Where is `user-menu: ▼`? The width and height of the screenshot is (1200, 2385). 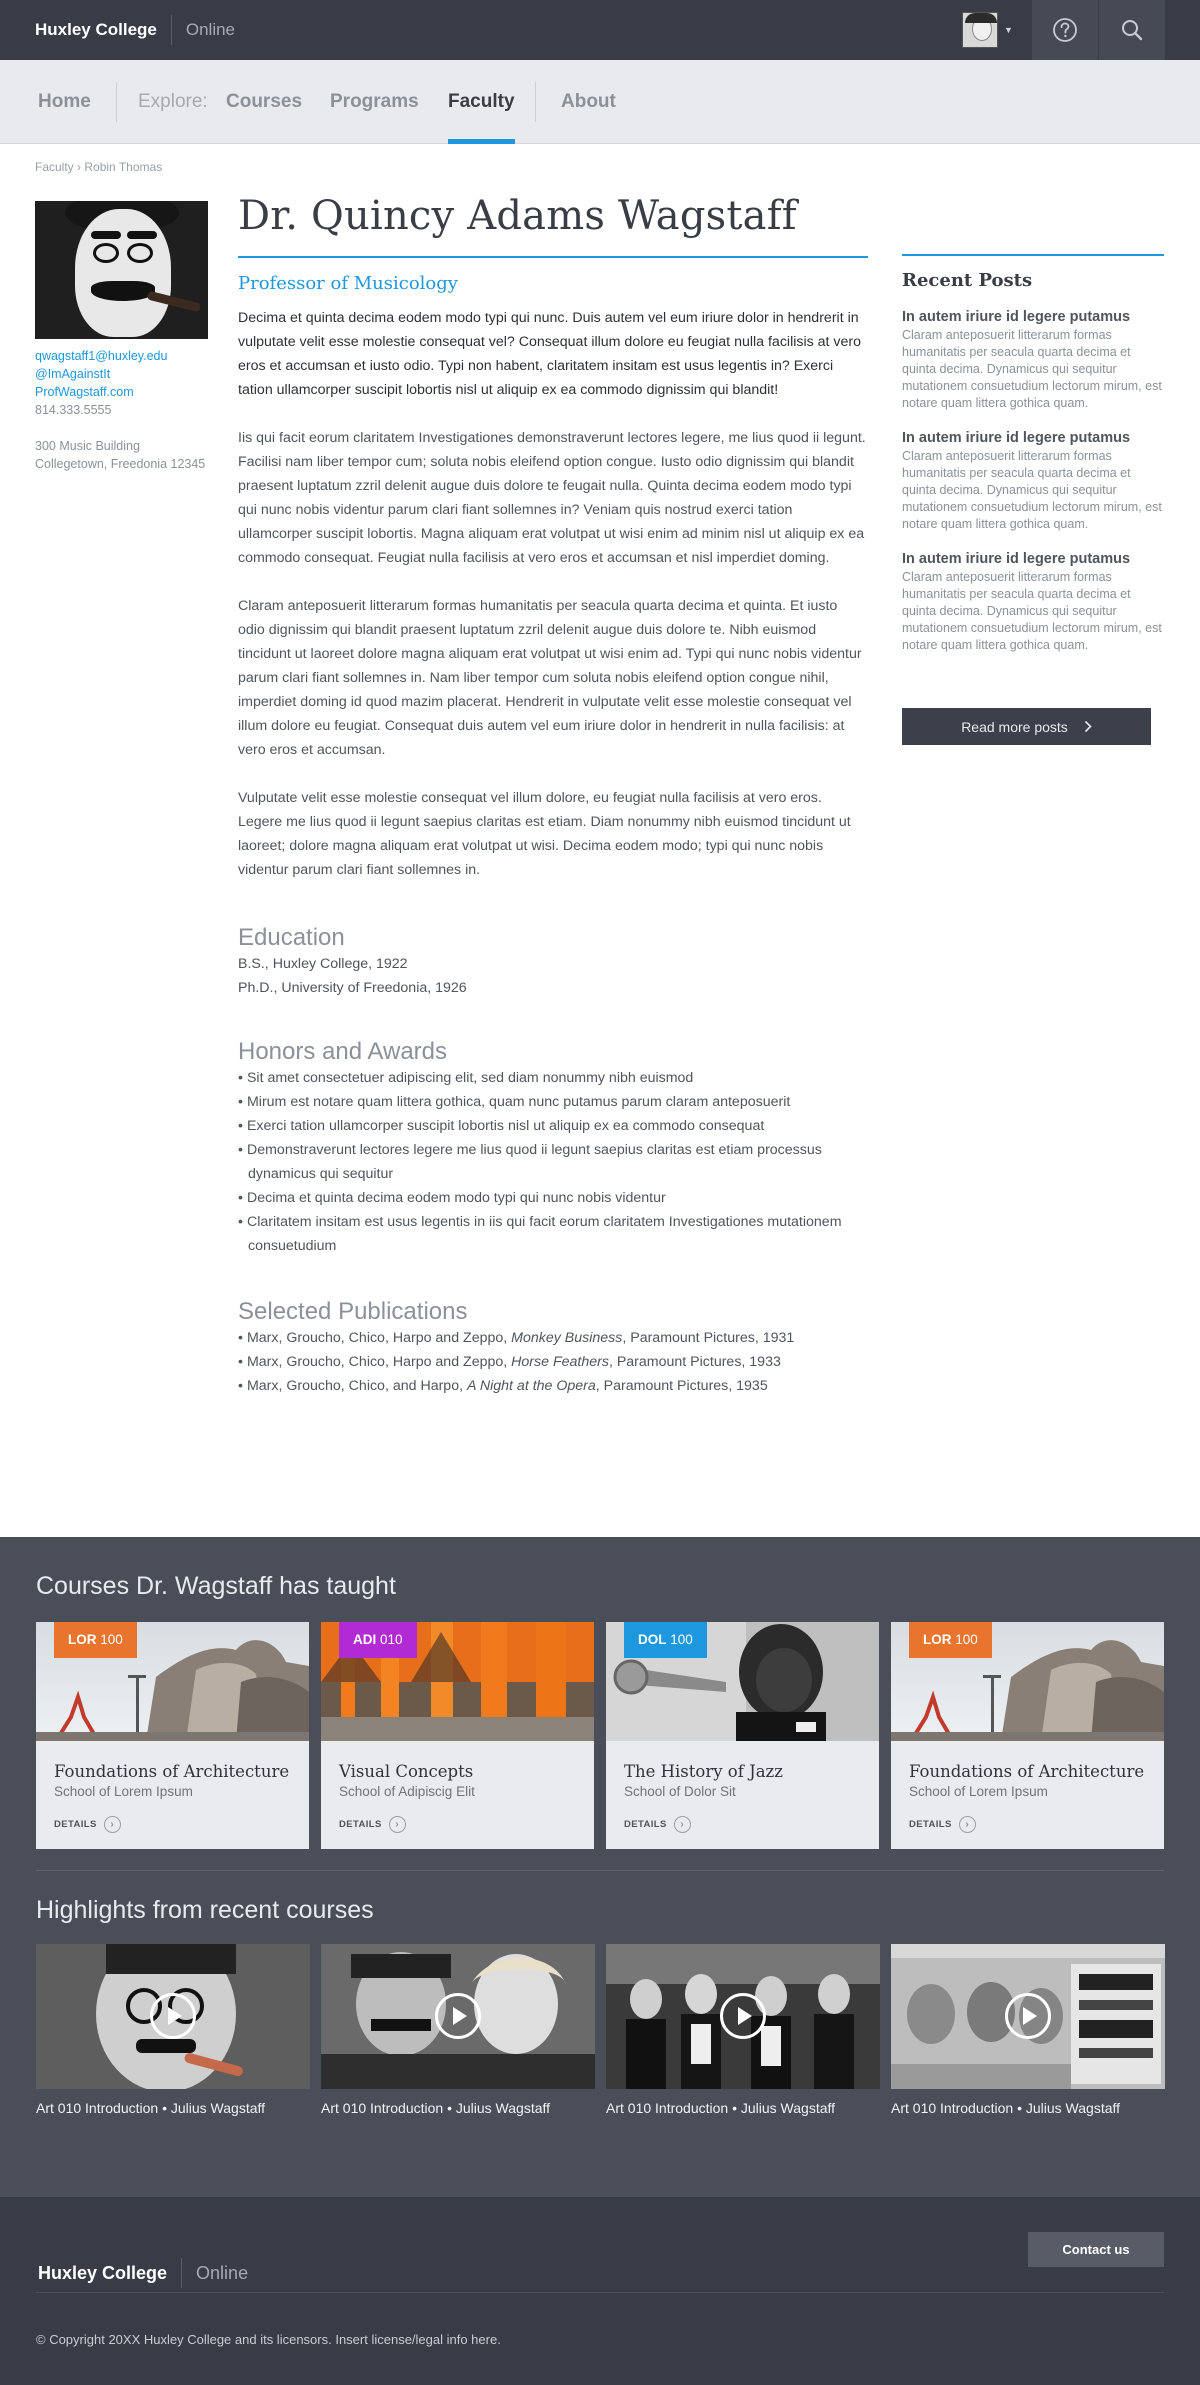 user-menu: ▼ is located at coordinates (989, 30).